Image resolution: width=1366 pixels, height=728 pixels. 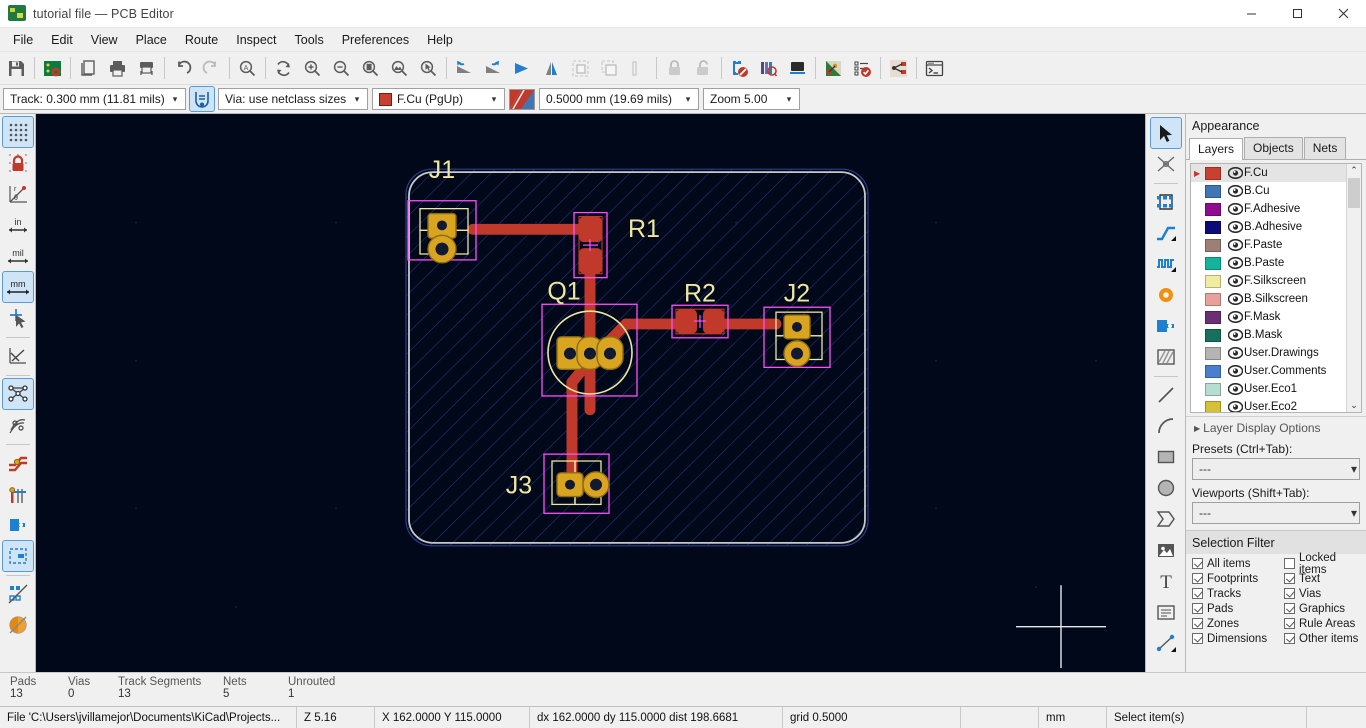 What do you see at coordinates (1166, 457) in the screenshot?
I see `draw-rectangle-tool-button` at bounding box center [1166, 457].